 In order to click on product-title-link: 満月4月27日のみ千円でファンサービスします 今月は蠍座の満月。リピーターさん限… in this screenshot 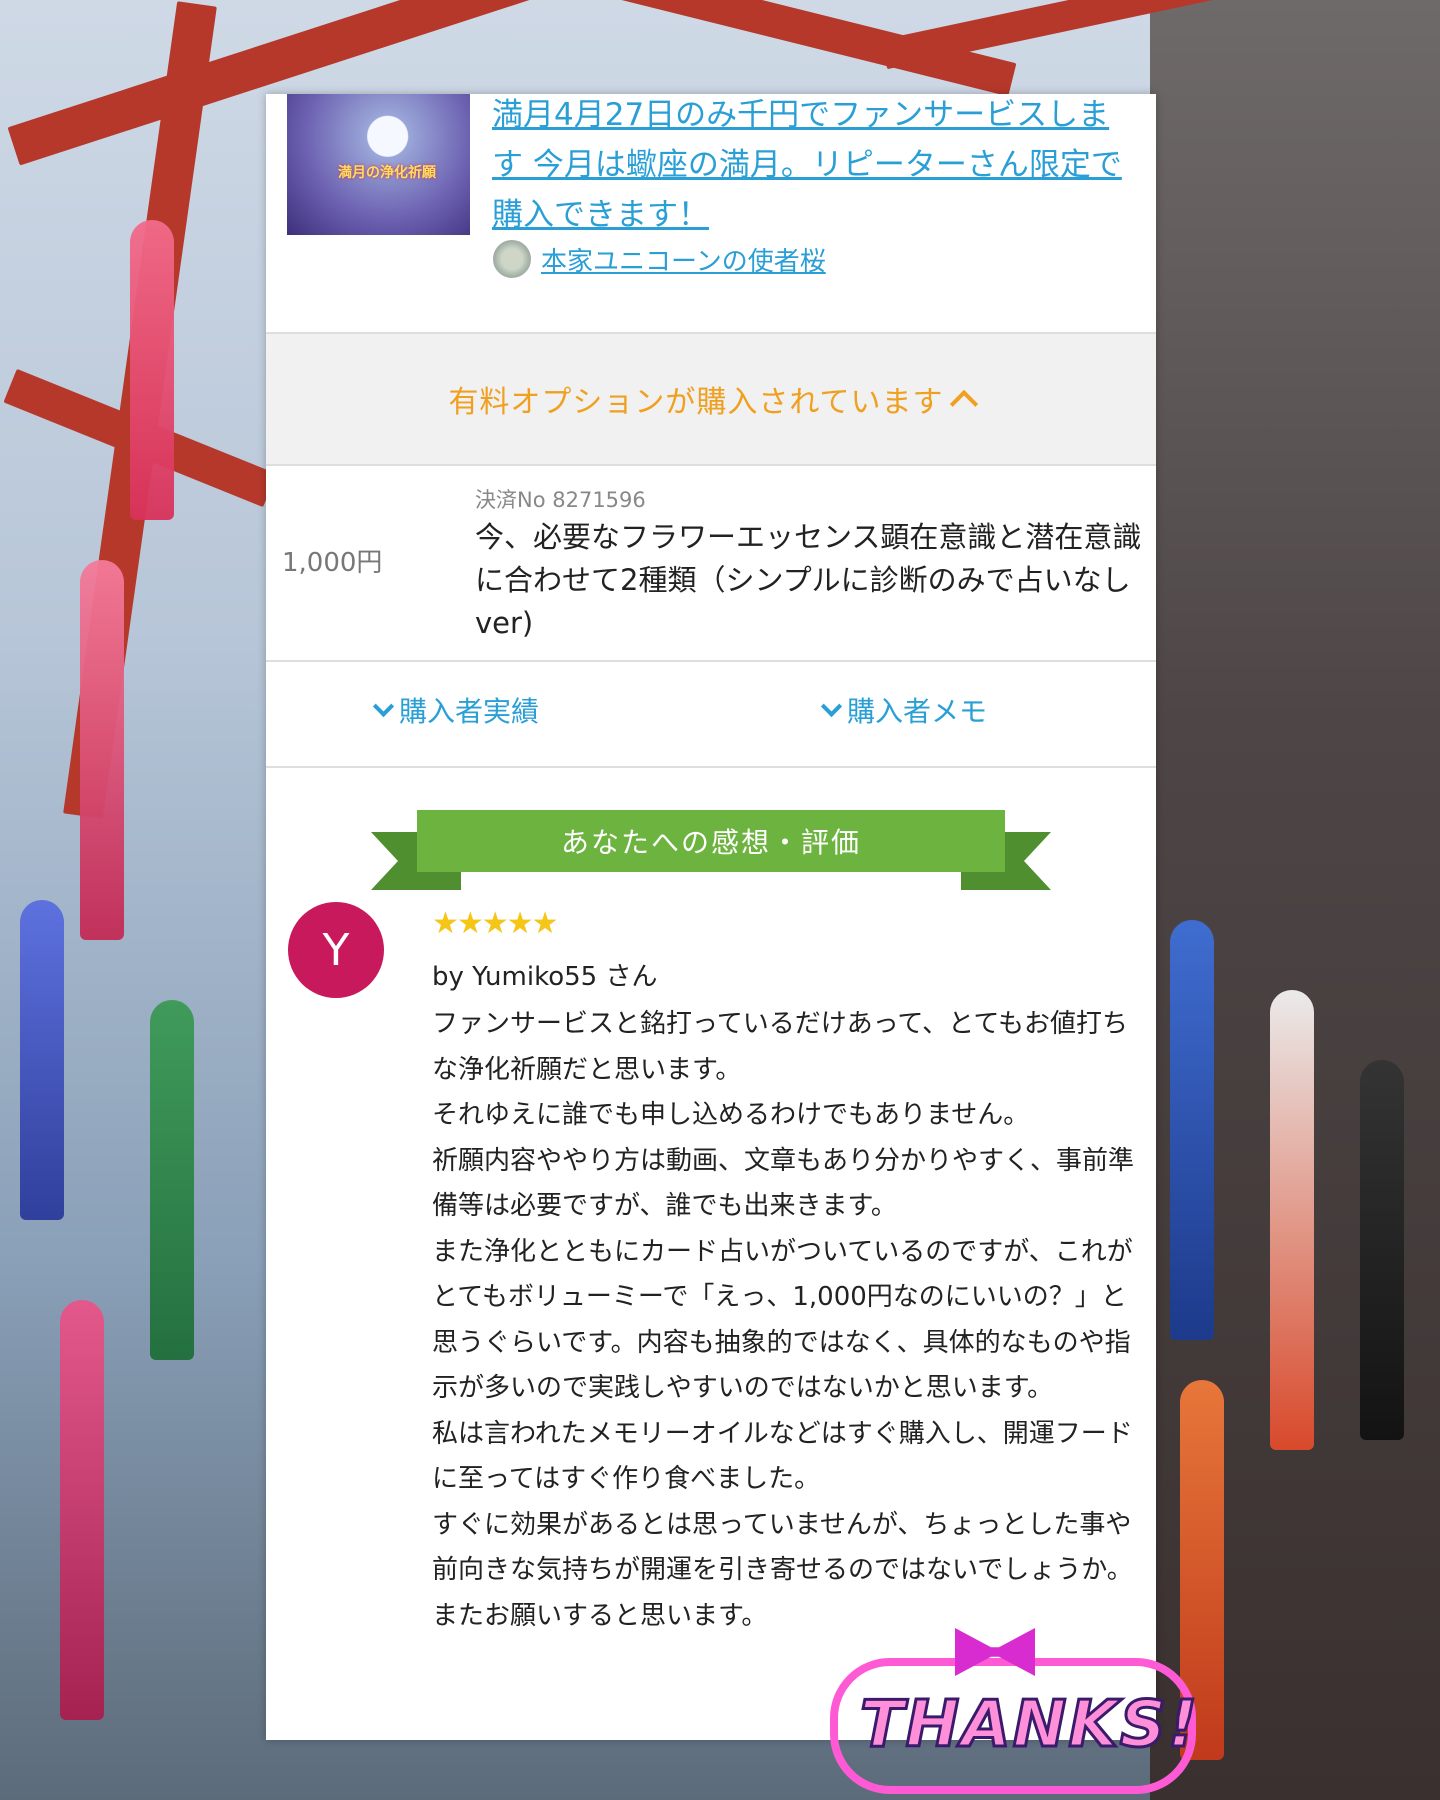, I will do `click(812, 167)`.